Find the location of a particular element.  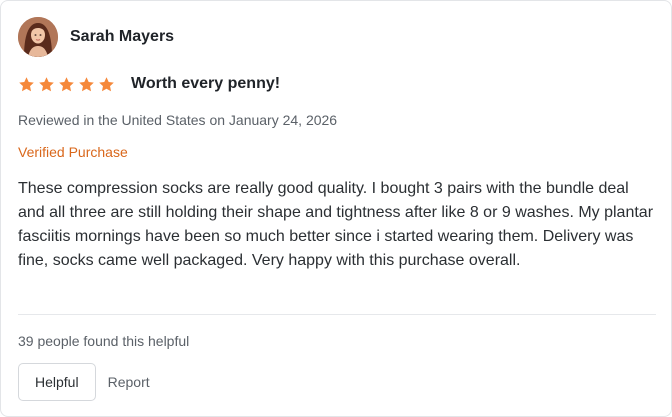

report-button: Report is located at coordinates (129, 382).